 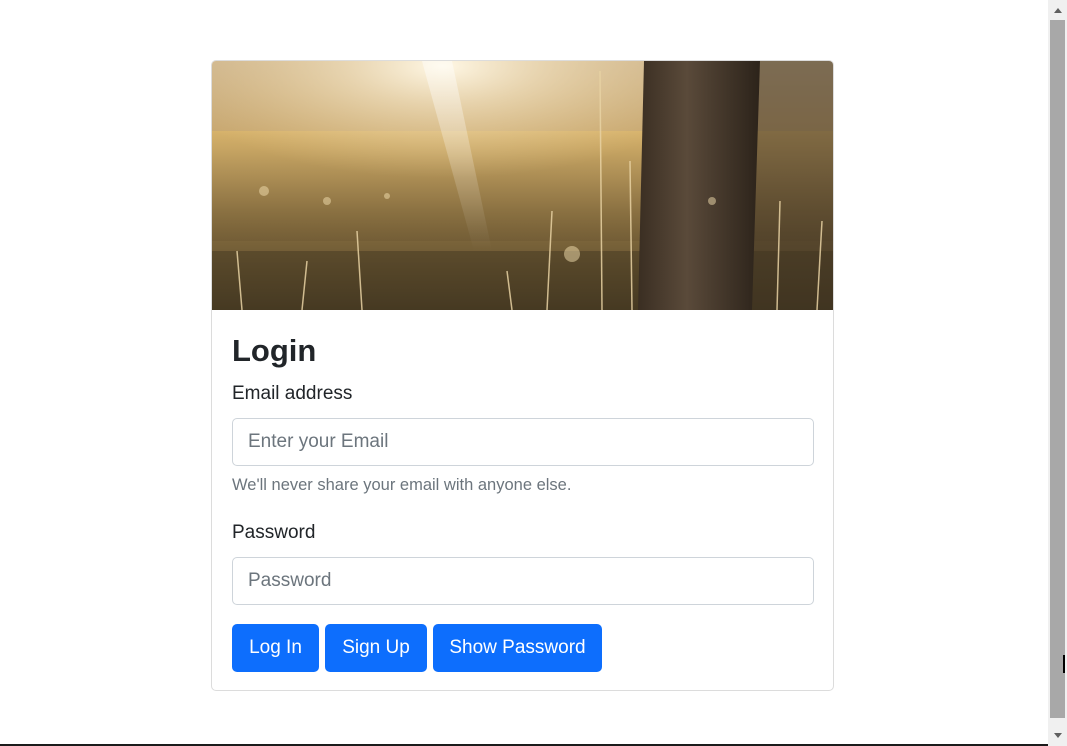 I want to click on mouse-cursor, so click(x=1065, y=664).